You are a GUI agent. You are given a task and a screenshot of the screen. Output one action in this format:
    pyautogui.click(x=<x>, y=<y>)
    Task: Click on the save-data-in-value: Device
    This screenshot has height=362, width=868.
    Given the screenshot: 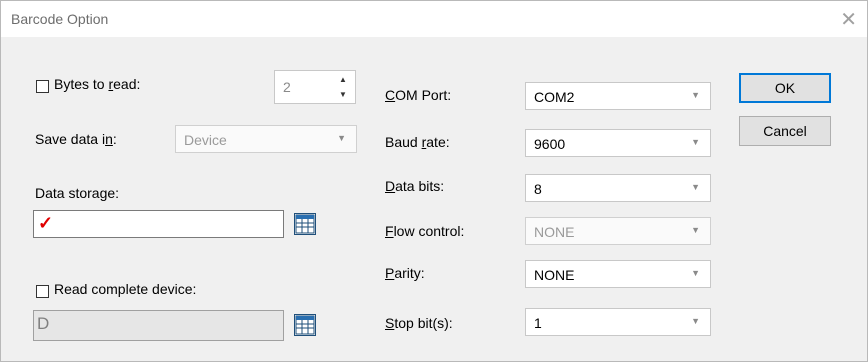 What is the action you would take?
    pyautogui.click(x=205, y=140)
    